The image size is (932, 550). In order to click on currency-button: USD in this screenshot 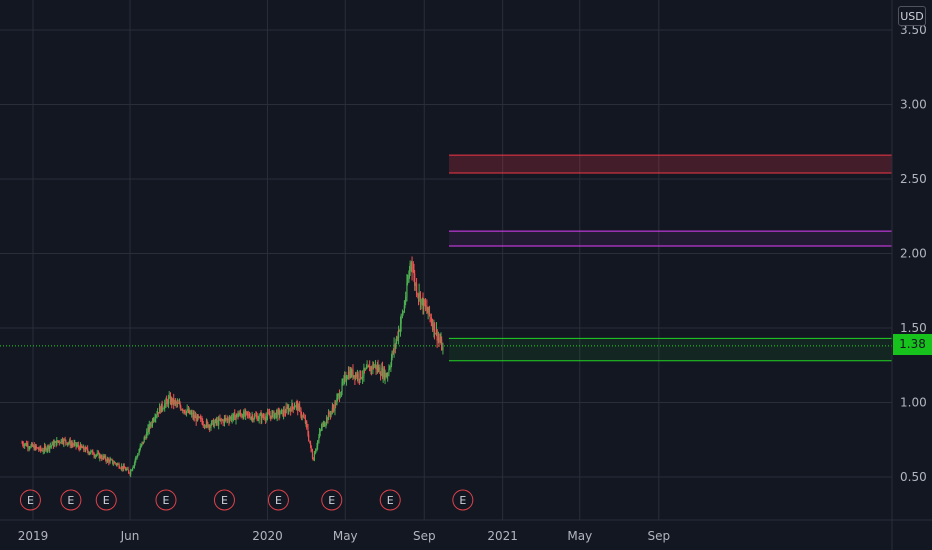, I will do `click(912, 16)`.